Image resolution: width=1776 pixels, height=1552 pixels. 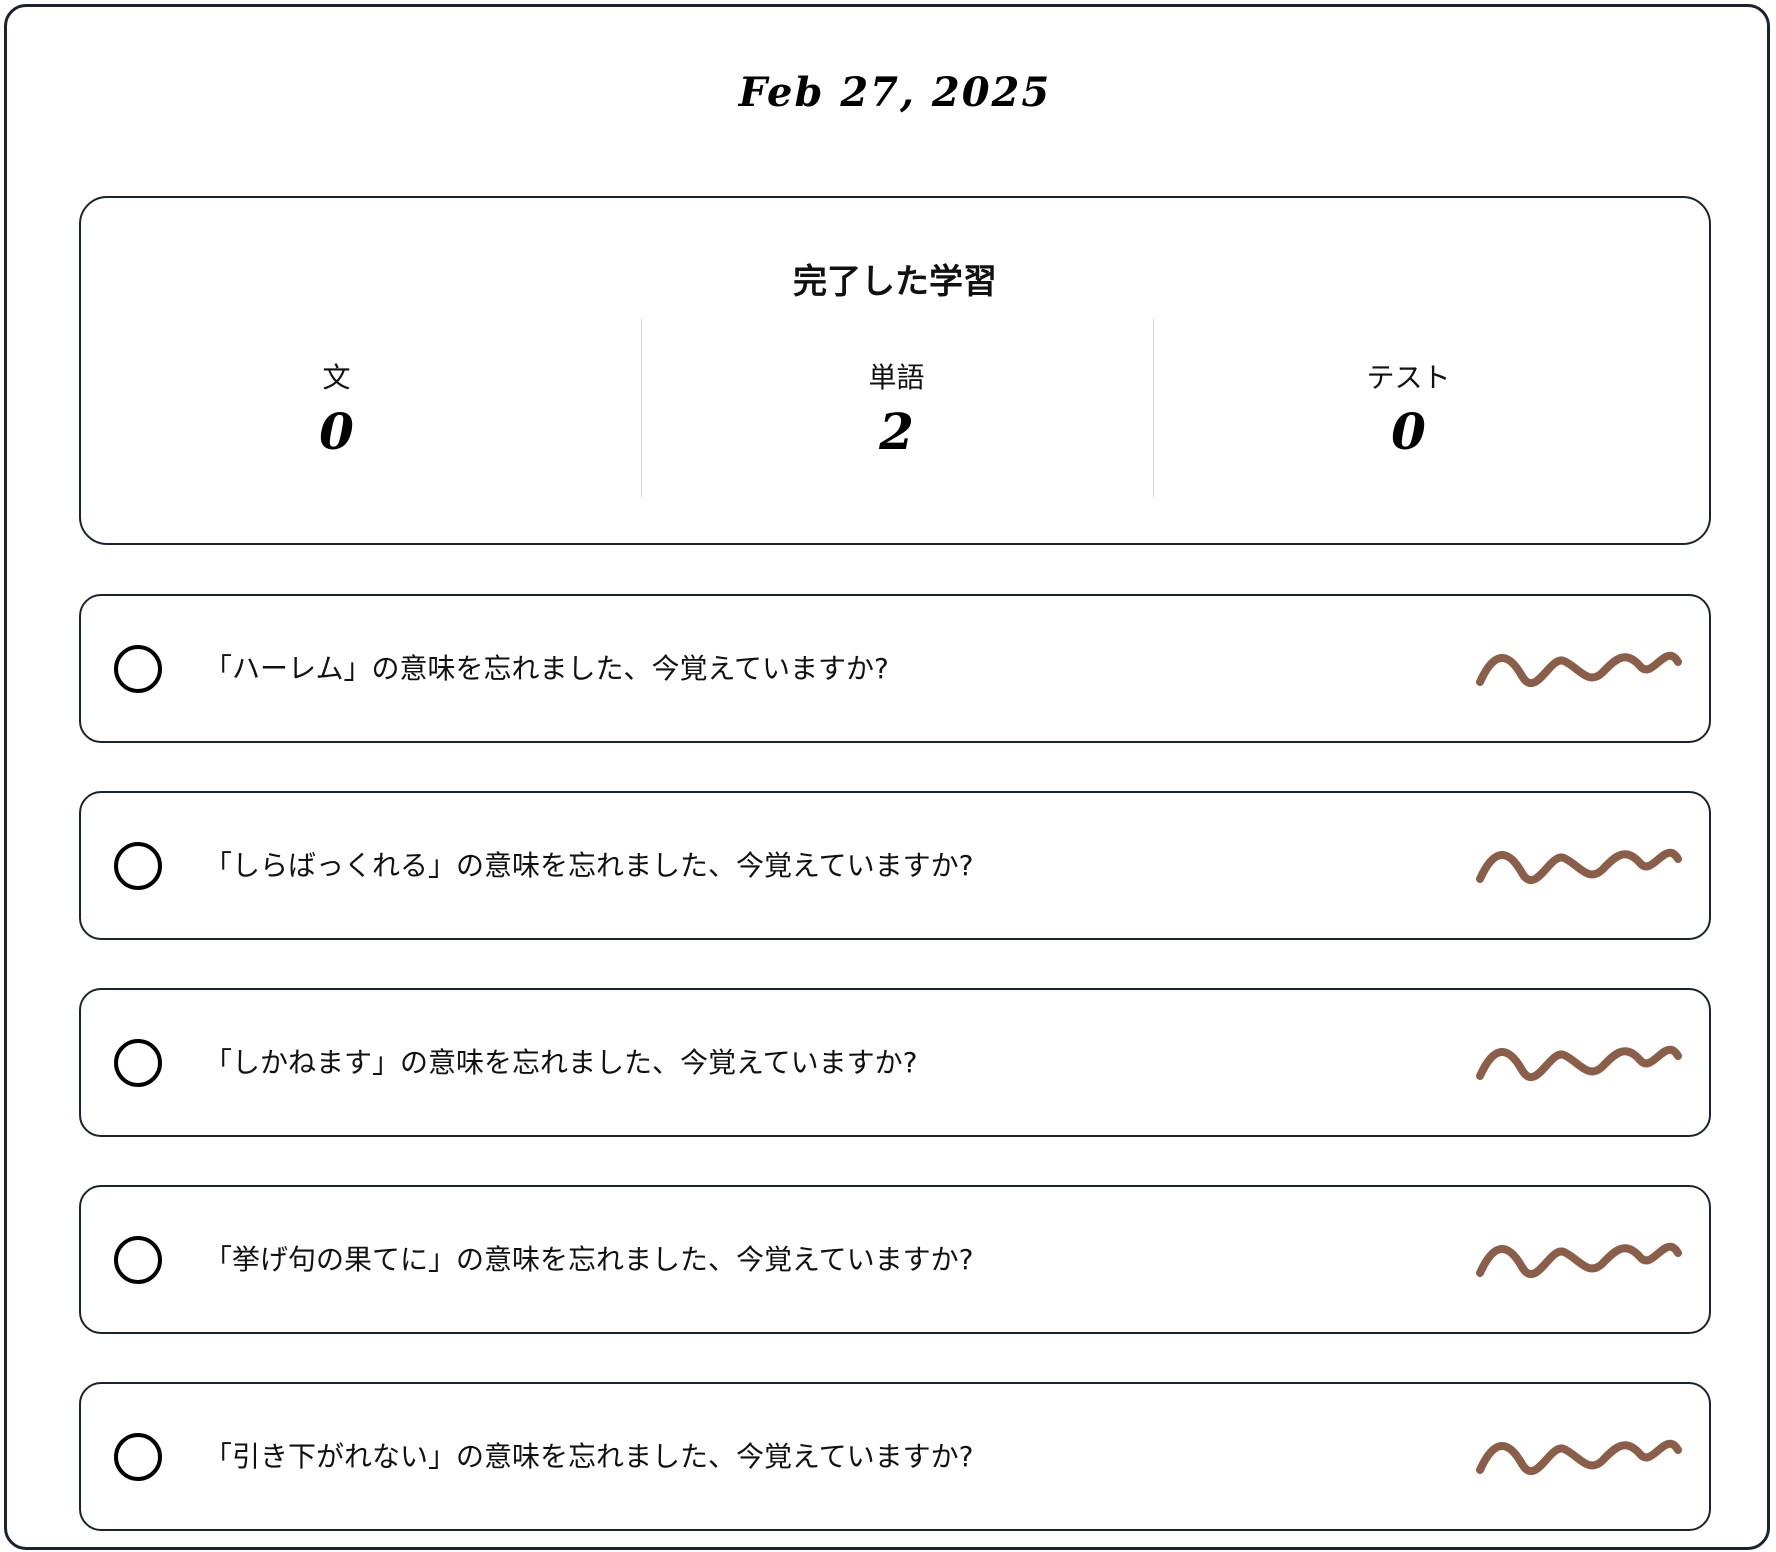 I want to click on task-text: 「ハーレム」の意味を忘れました、今覚えていますか?, so click(x=546, y=668).